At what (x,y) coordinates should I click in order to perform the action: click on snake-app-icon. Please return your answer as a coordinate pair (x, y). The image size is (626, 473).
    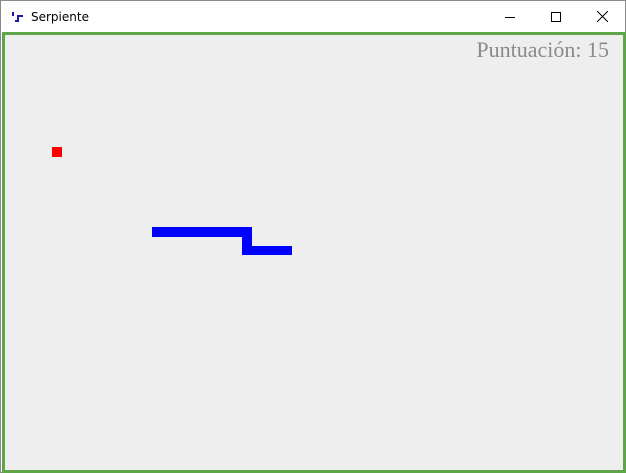
    Looking at the image, I should click on (17, 17).